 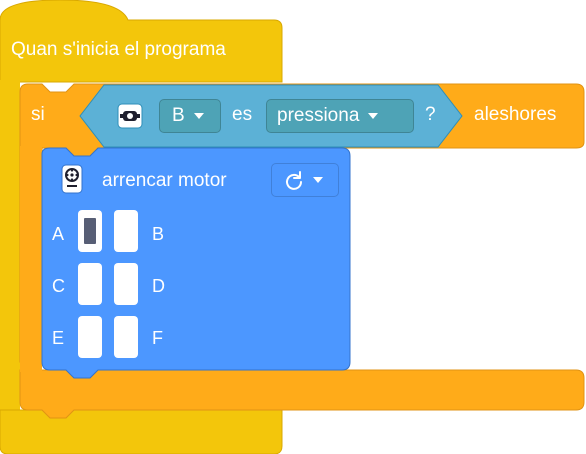 What do you see at coordinates (72, 179) in the screenshot?
I see `motor-hub-icon` at bounding box center [72, 179].